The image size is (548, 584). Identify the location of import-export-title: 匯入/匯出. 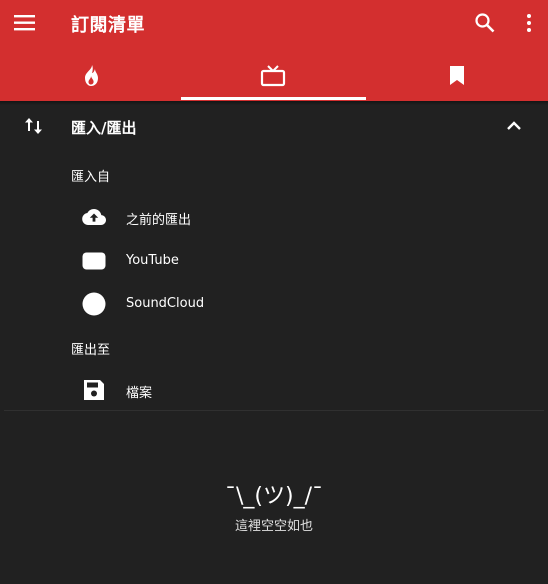
(104, 128).